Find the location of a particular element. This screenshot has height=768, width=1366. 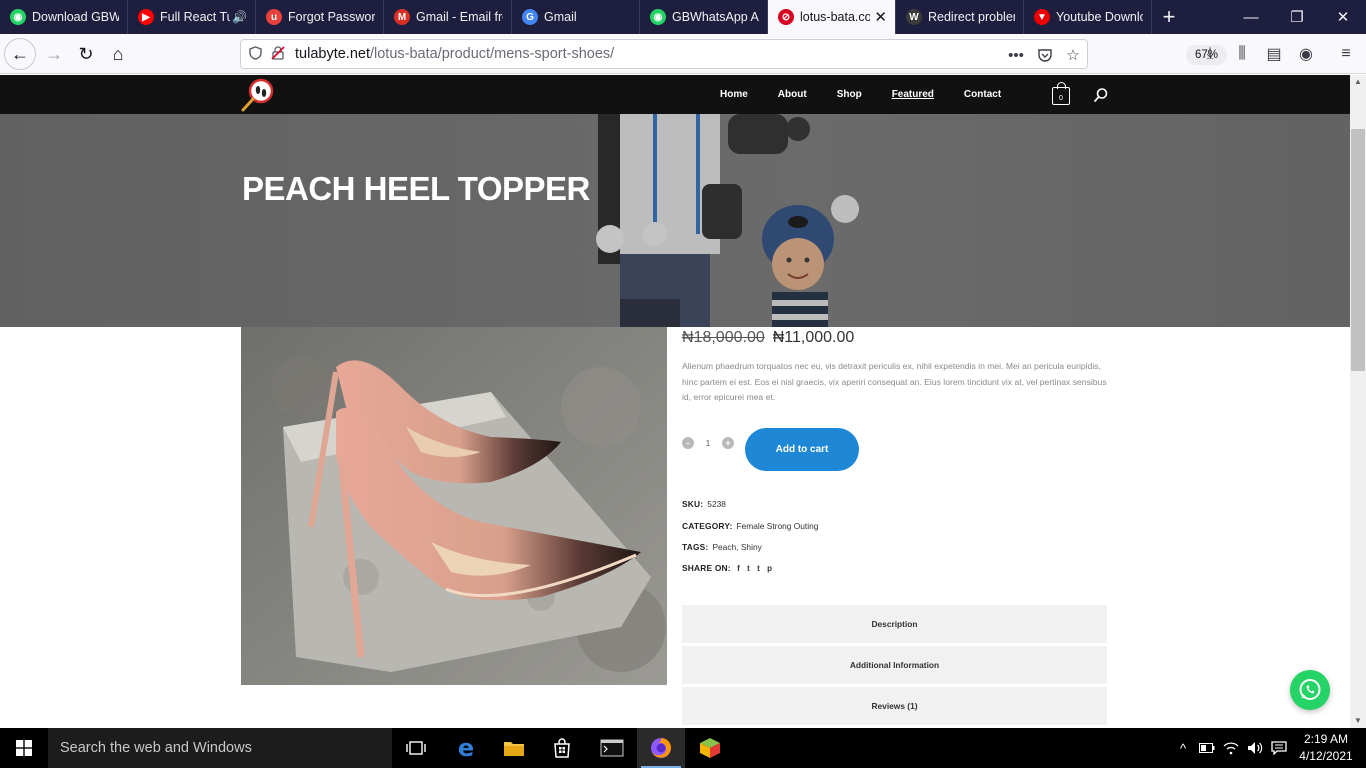

scroll-up-icon: ▲ is located at coordinates (1358, 81).